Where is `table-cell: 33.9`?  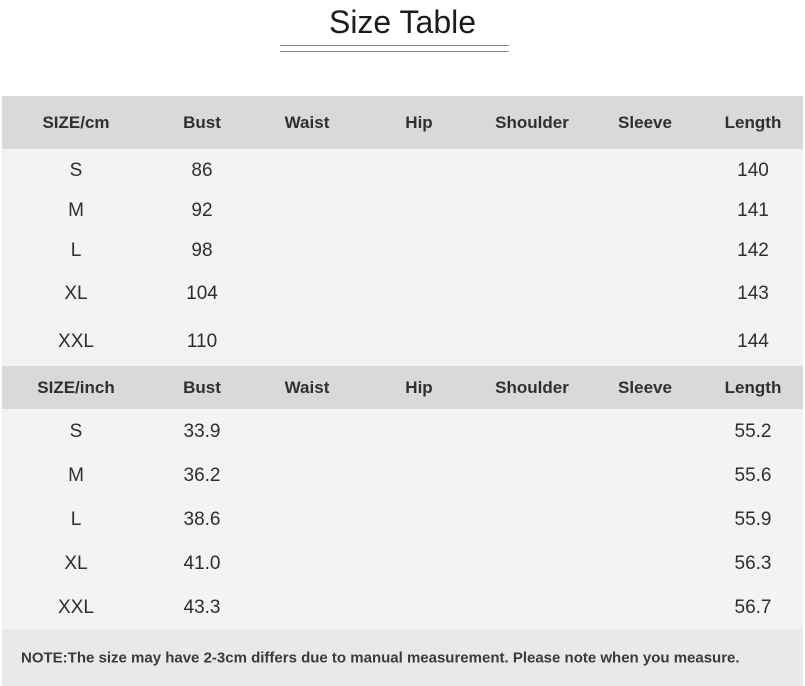
table-cell: 33.9 is located at coordinates (202, 431).